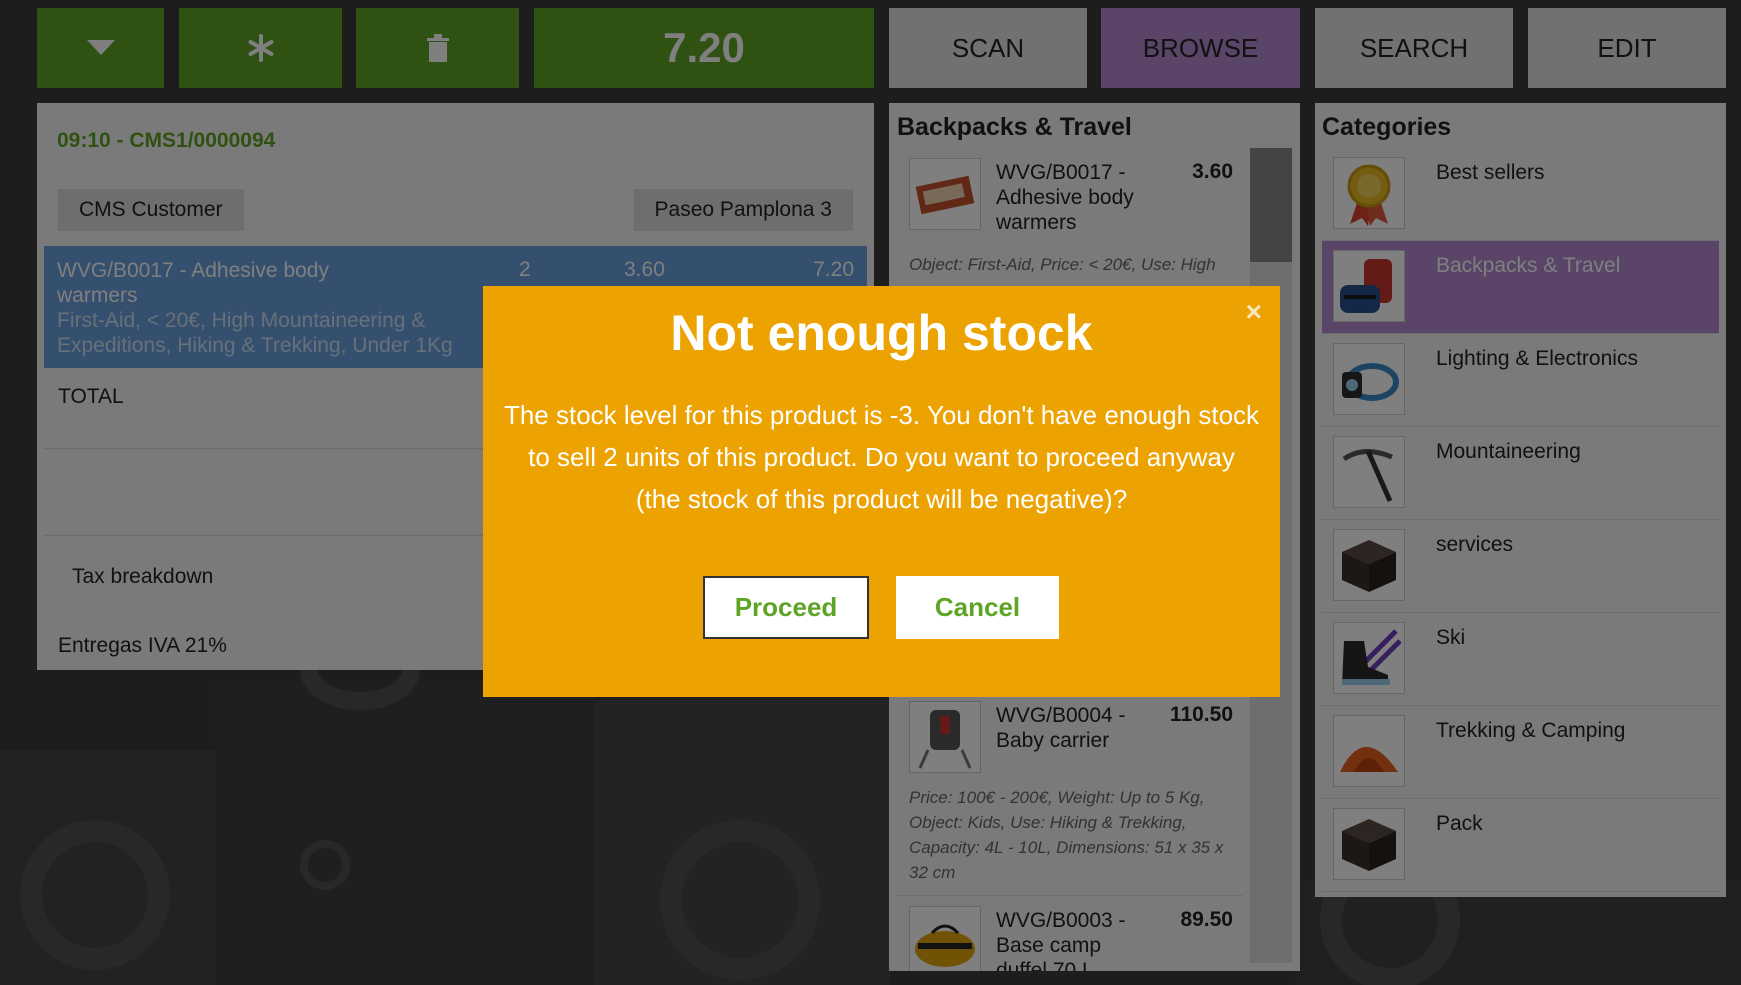 The image size is (1741, 985). Describe the element at coordinates (977, 607) in the screenshot. I see `cancel-button: Cancel` at that location.